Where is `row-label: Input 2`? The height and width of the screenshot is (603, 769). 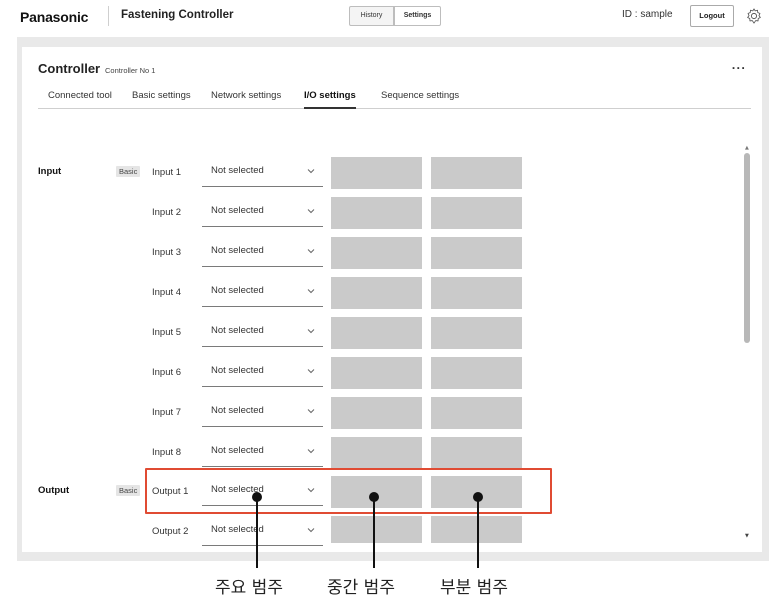 row-label: Input 2 is located at coordinates (167, 212).